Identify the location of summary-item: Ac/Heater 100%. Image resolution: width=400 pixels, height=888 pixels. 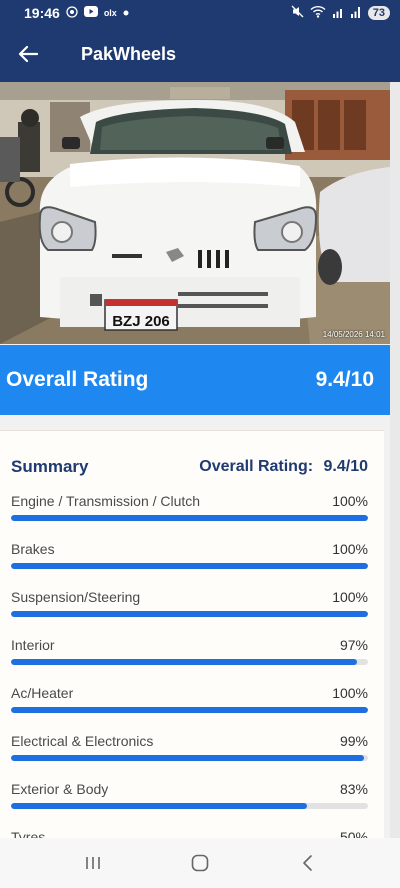
(192, 709).